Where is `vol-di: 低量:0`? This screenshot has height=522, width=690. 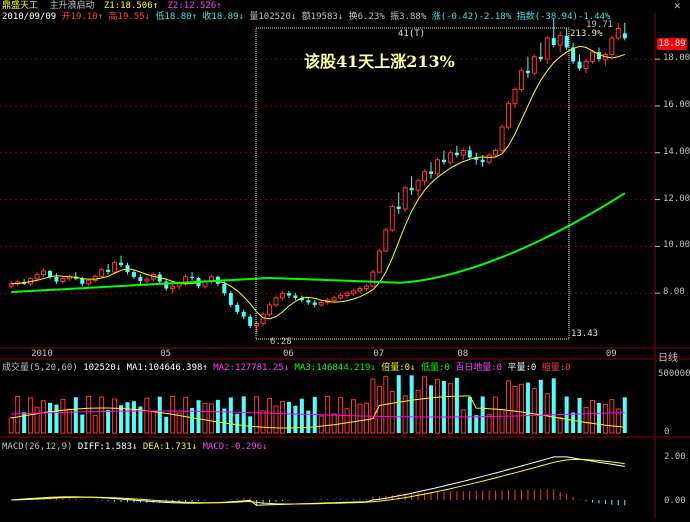 vol-di: 低量:0 is located at coordinates (435, 368).